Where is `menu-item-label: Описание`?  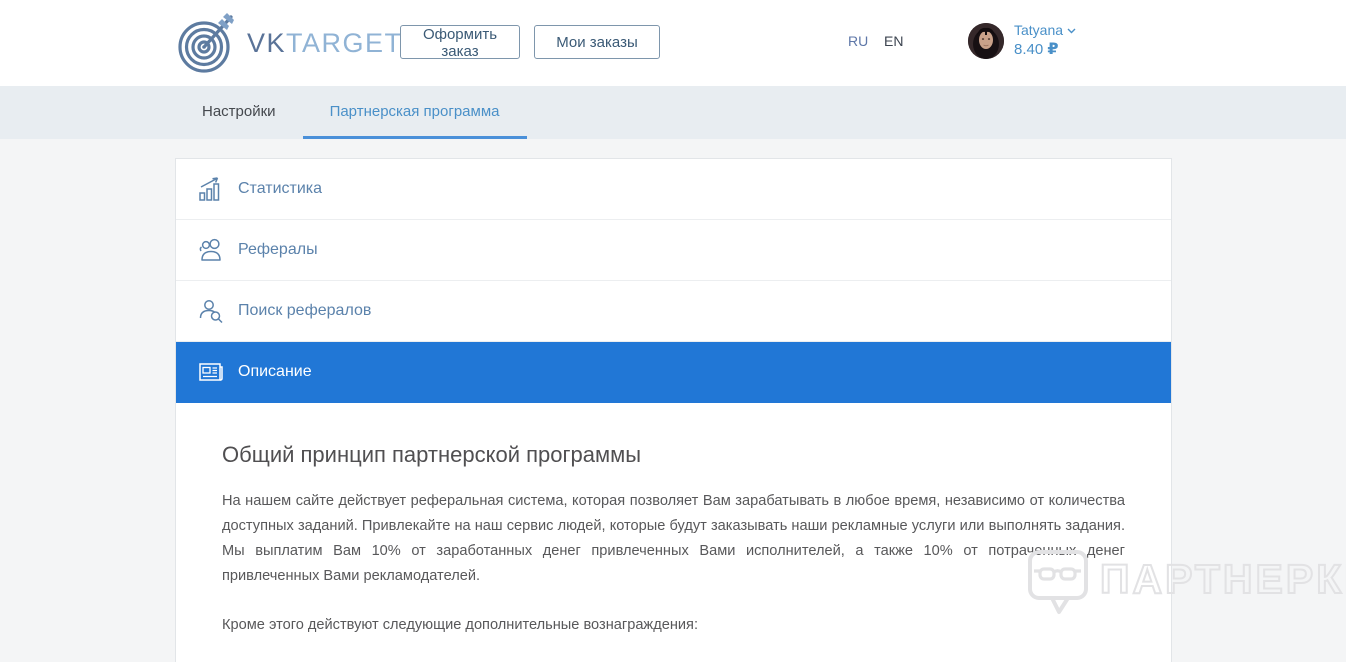
menu-item-label: Описание is located at coordinates (275, 371).